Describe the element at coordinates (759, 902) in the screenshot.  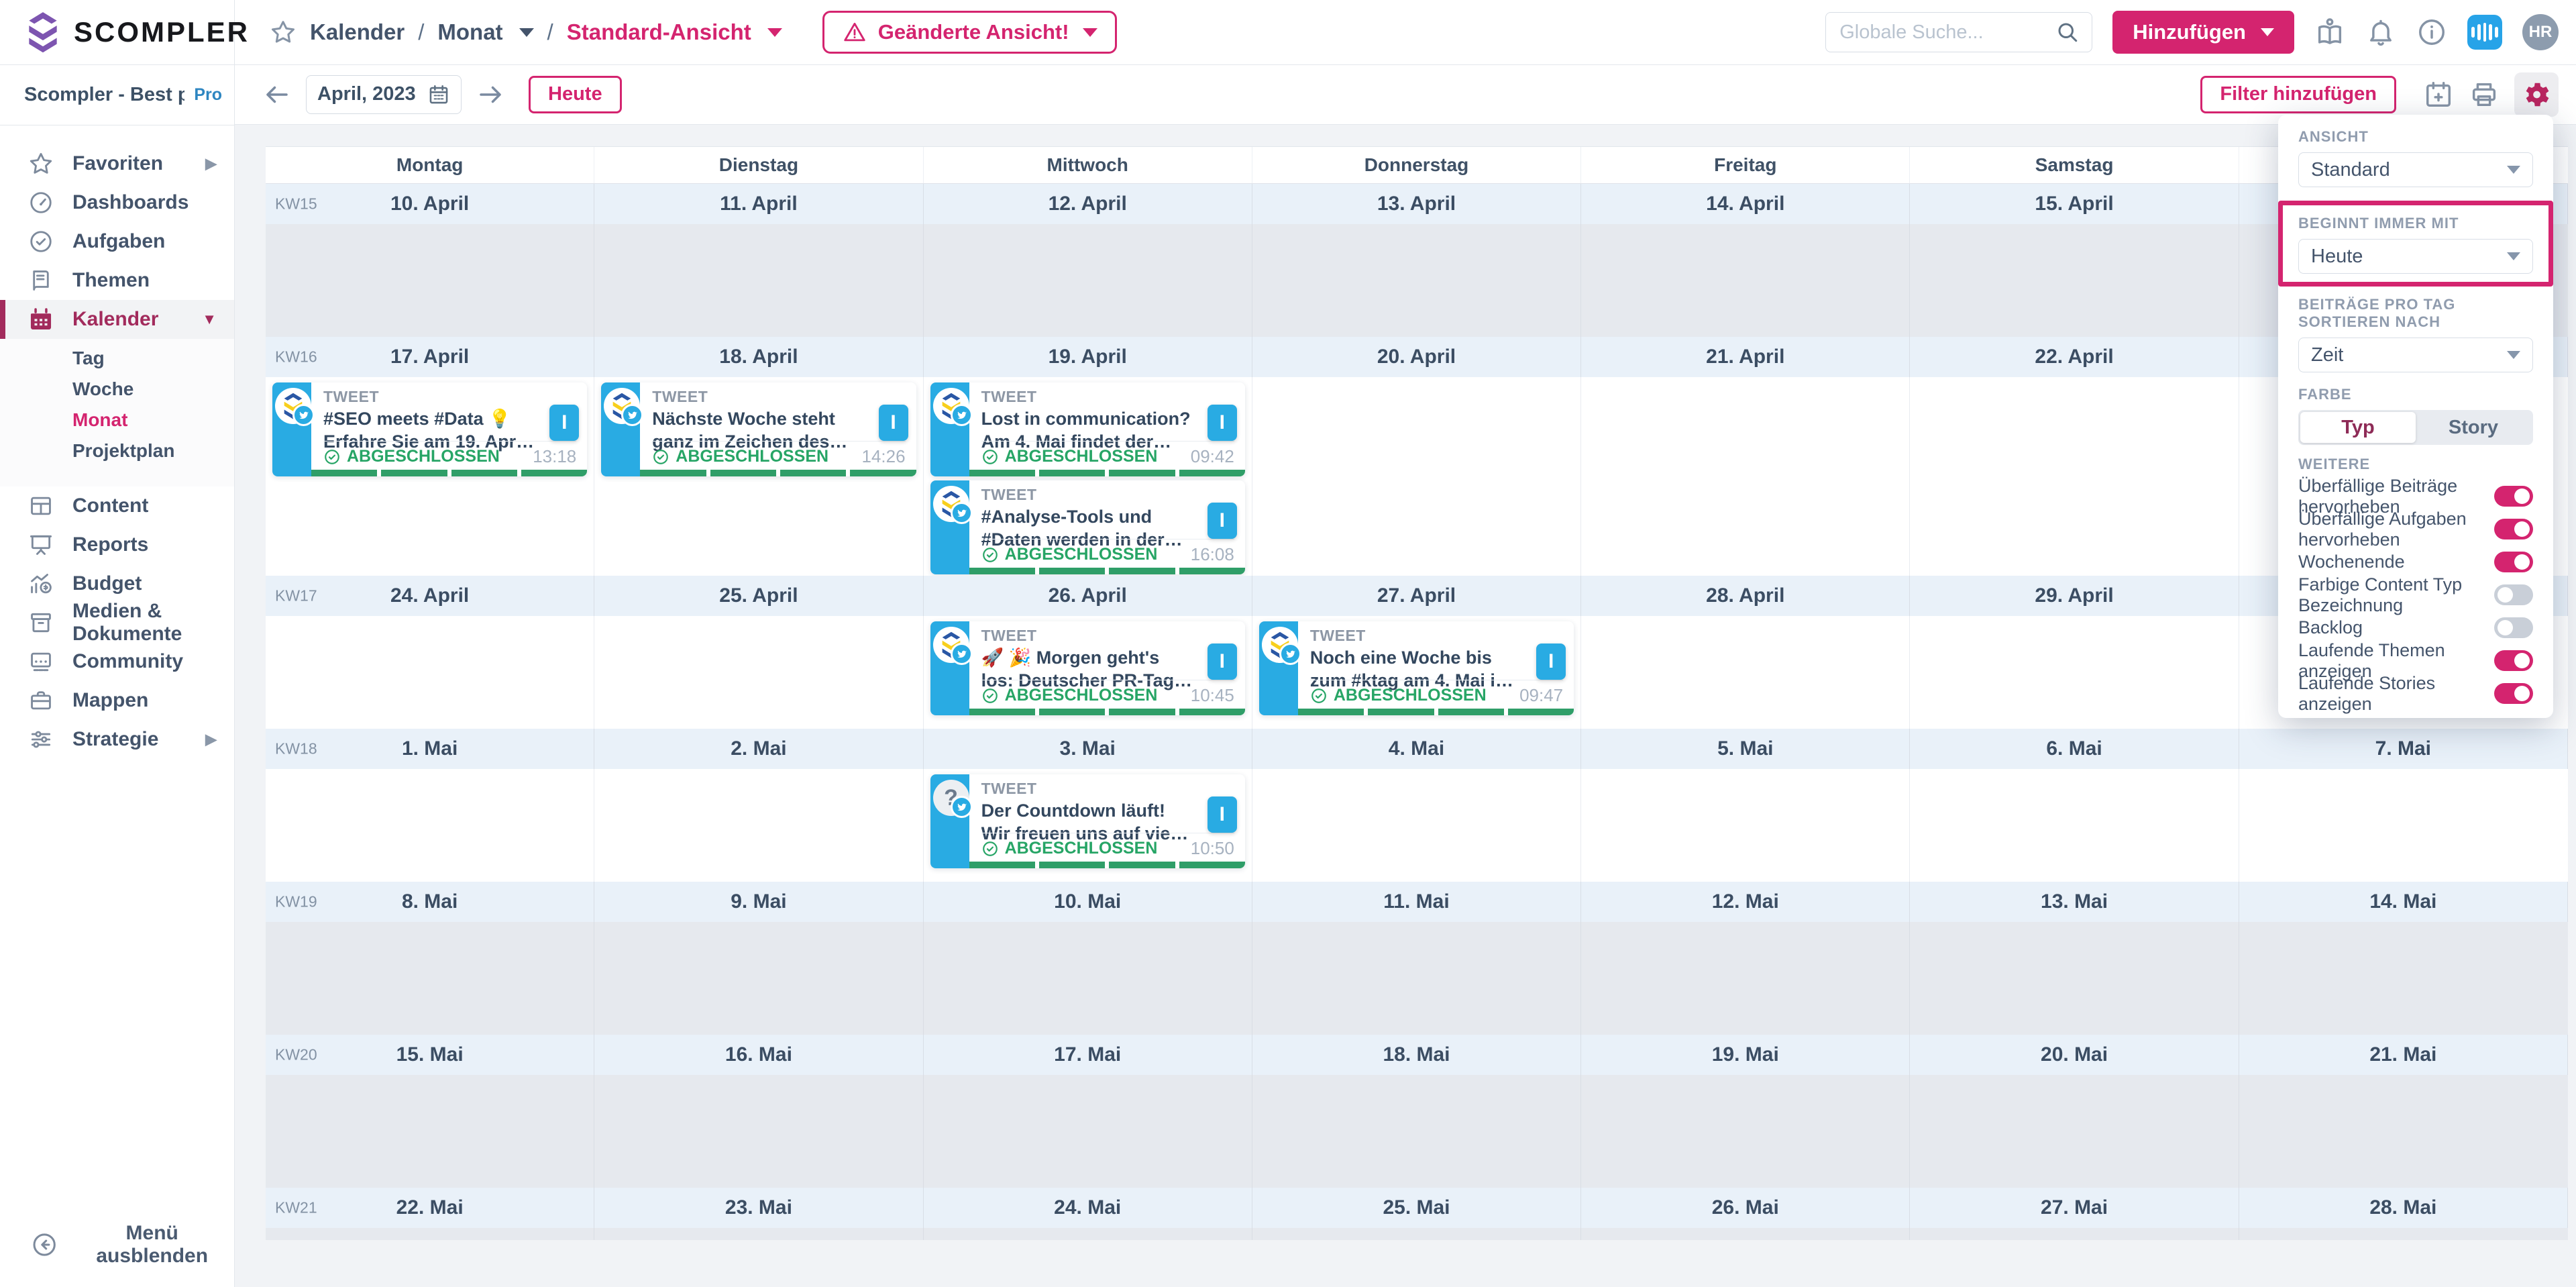
I see `date-cell: 9. Mai` at that location.